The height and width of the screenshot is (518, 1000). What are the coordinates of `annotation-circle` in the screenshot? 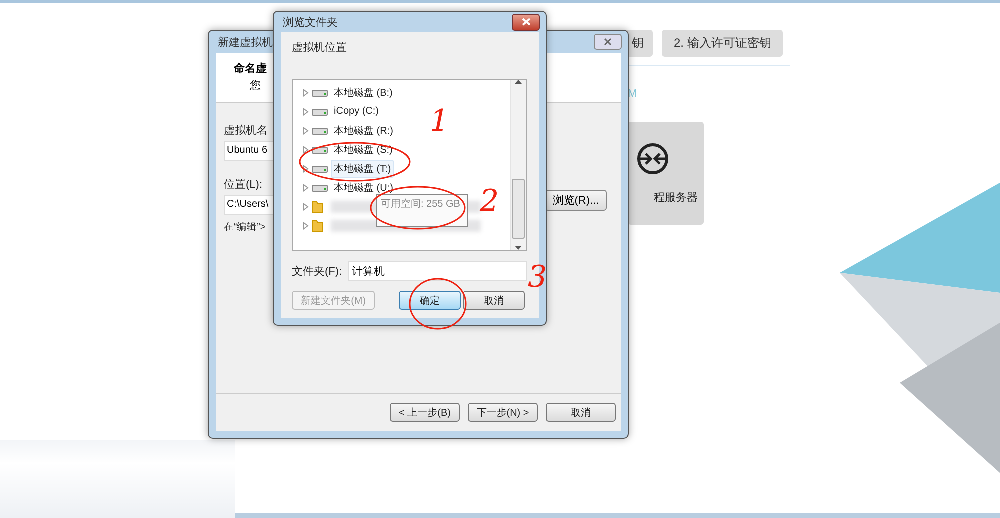 It's located at (438, 304).